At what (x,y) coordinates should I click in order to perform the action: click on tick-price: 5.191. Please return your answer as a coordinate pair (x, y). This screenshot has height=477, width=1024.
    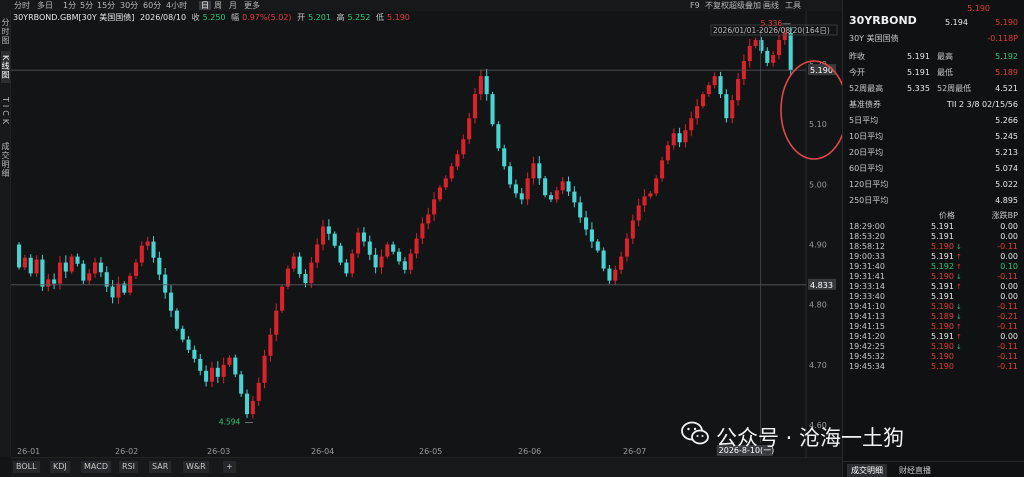
    Looking at the image, I should click on (942, 296).